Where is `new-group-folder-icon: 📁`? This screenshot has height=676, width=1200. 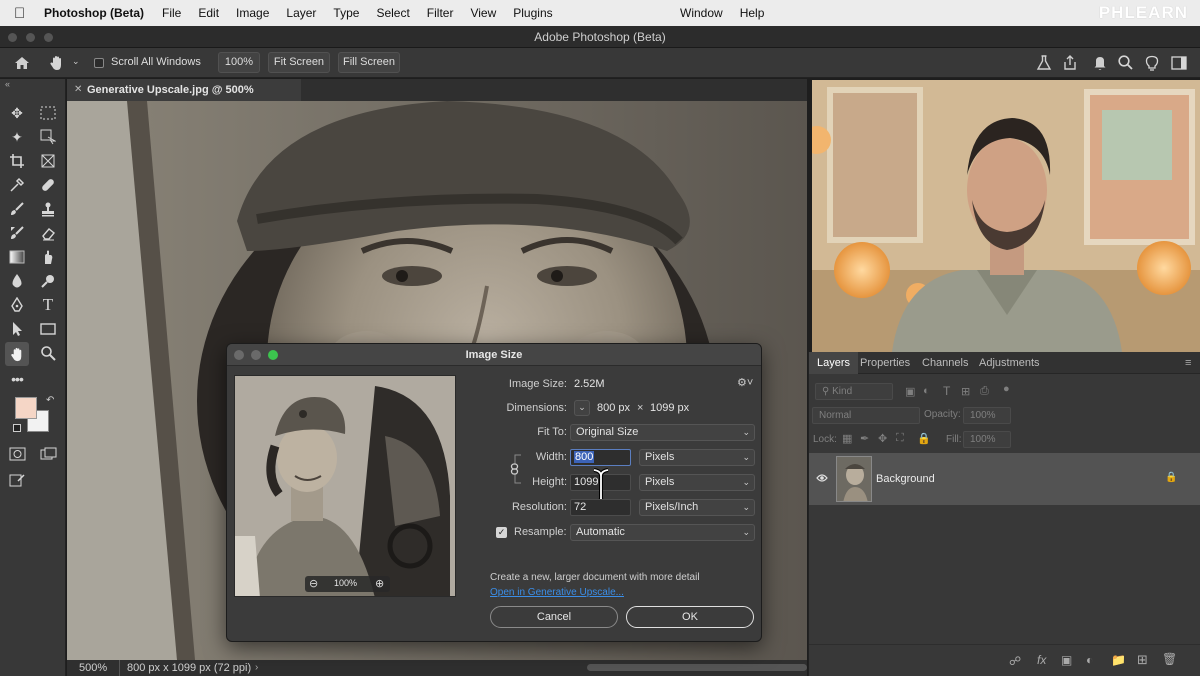 new-group-folder-icon: 📁 is located at coordinates (1118, 660).